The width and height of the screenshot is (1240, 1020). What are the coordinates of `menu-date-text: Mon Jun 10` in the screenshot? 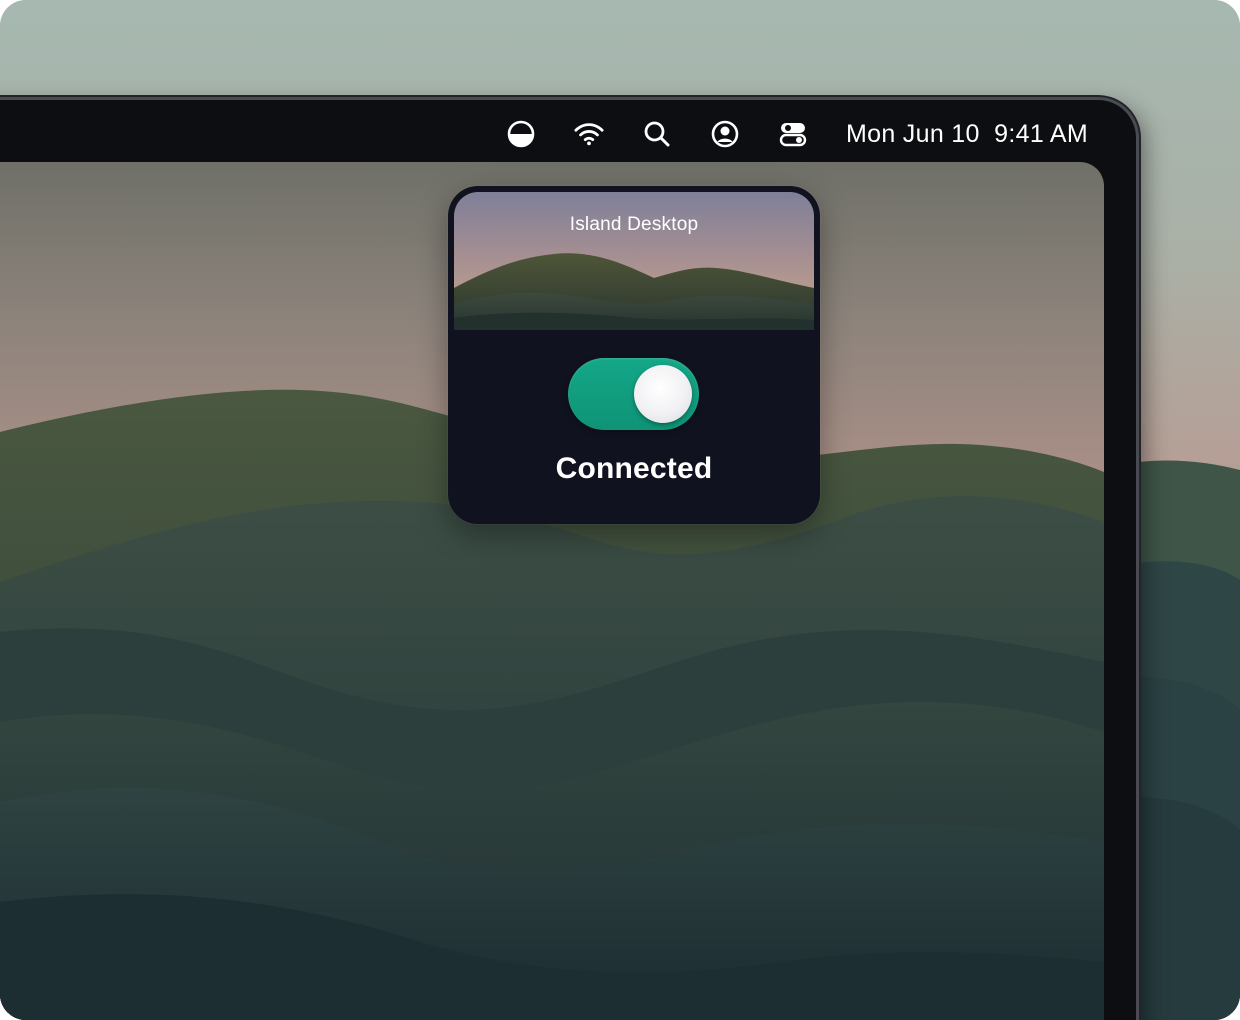 It's located at (913, 133).